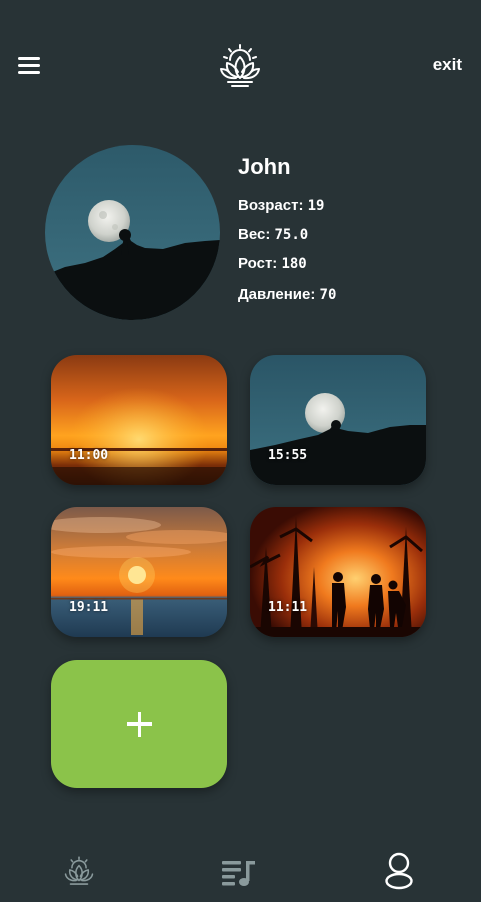  I want to click on stat-age: Возраст: 19, so click(281, 205).